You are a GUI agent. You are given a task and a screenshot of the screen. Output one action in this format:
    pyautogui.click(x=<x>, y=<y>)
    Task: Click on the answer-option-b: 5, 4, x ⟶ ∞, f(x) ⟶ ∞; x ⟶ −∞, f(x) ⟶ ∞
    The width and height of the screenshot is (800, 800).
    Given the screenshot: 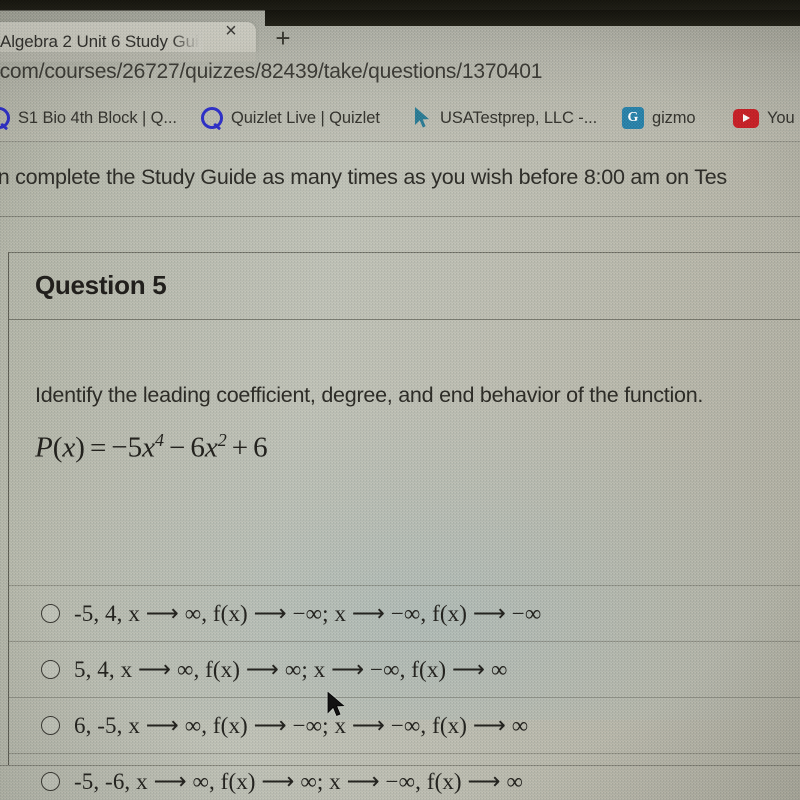 What is the action you would take?
    pyautogui.click(x=404, y=670)
    